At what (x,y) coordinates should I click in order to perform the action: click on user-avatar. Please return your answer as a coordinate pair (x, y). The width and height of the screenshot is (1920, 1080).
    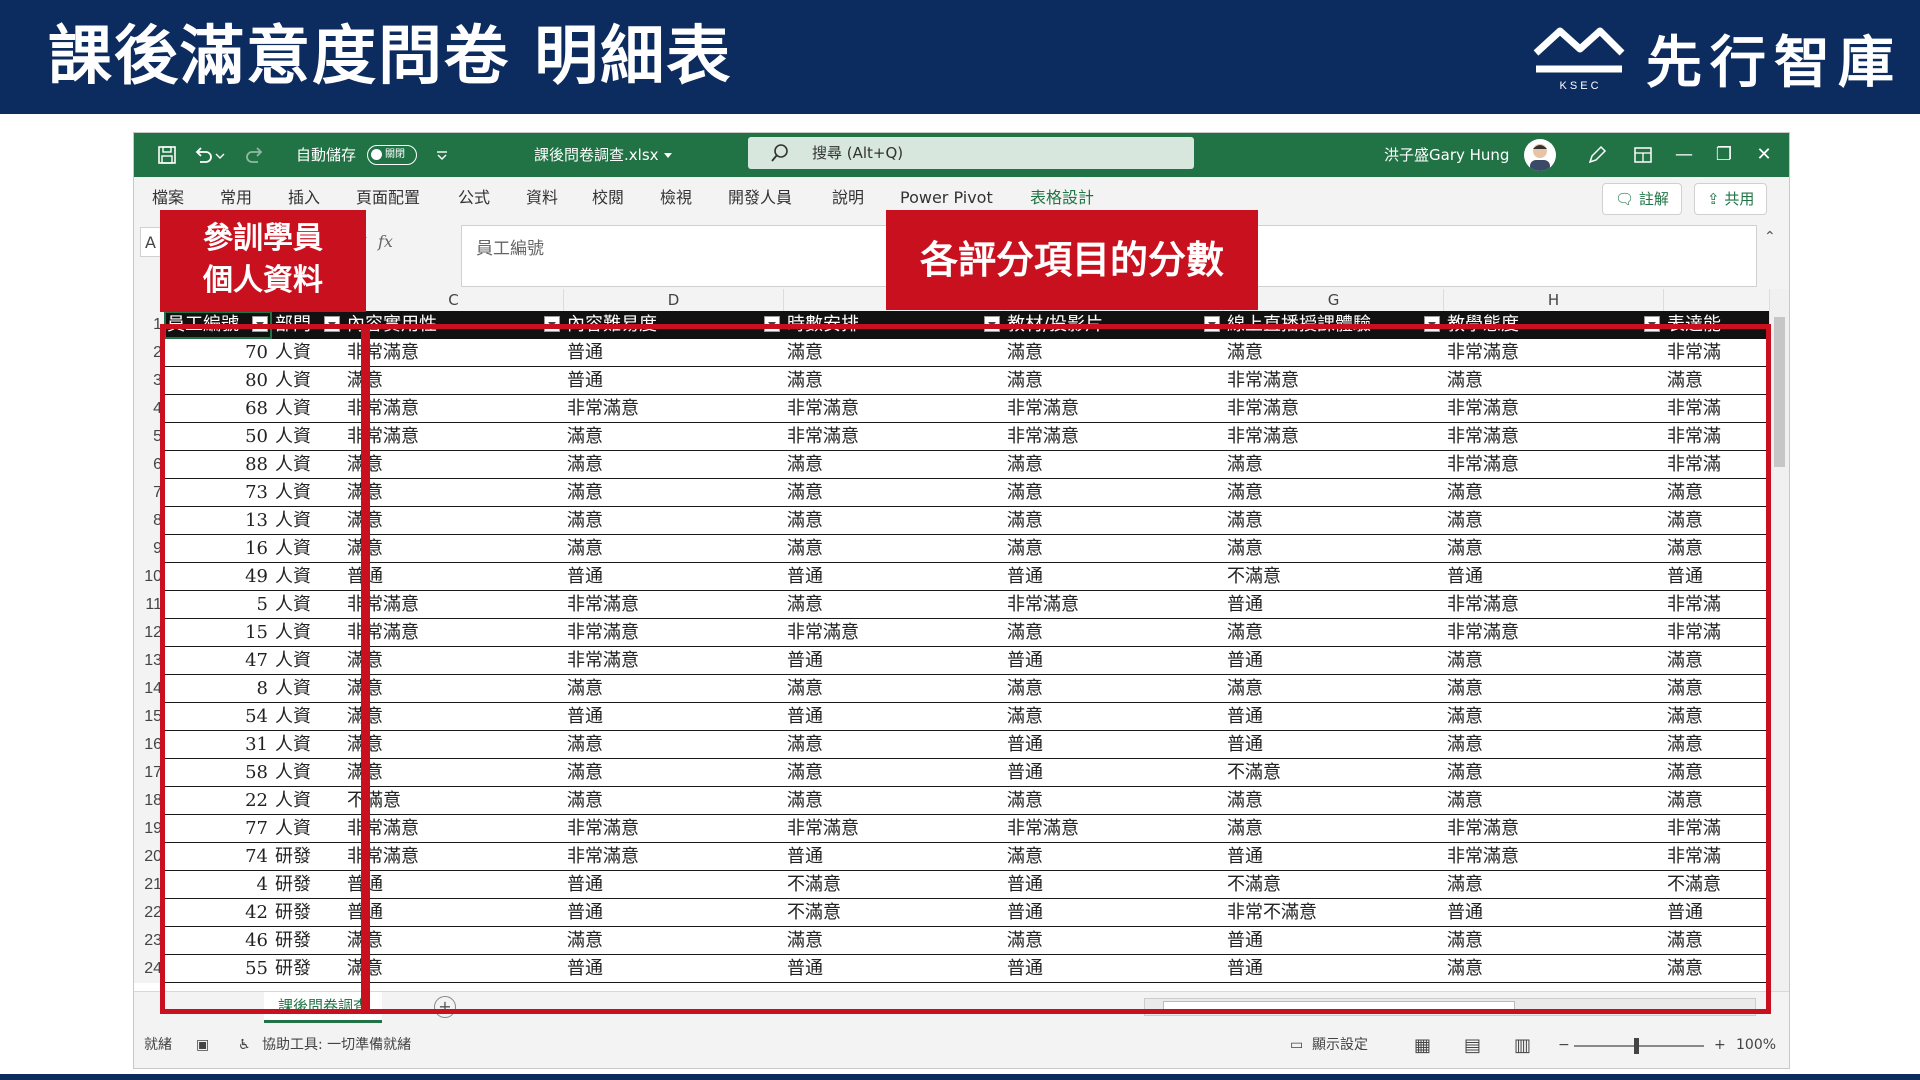
    Looking at the image, I should click on (1540, 155).